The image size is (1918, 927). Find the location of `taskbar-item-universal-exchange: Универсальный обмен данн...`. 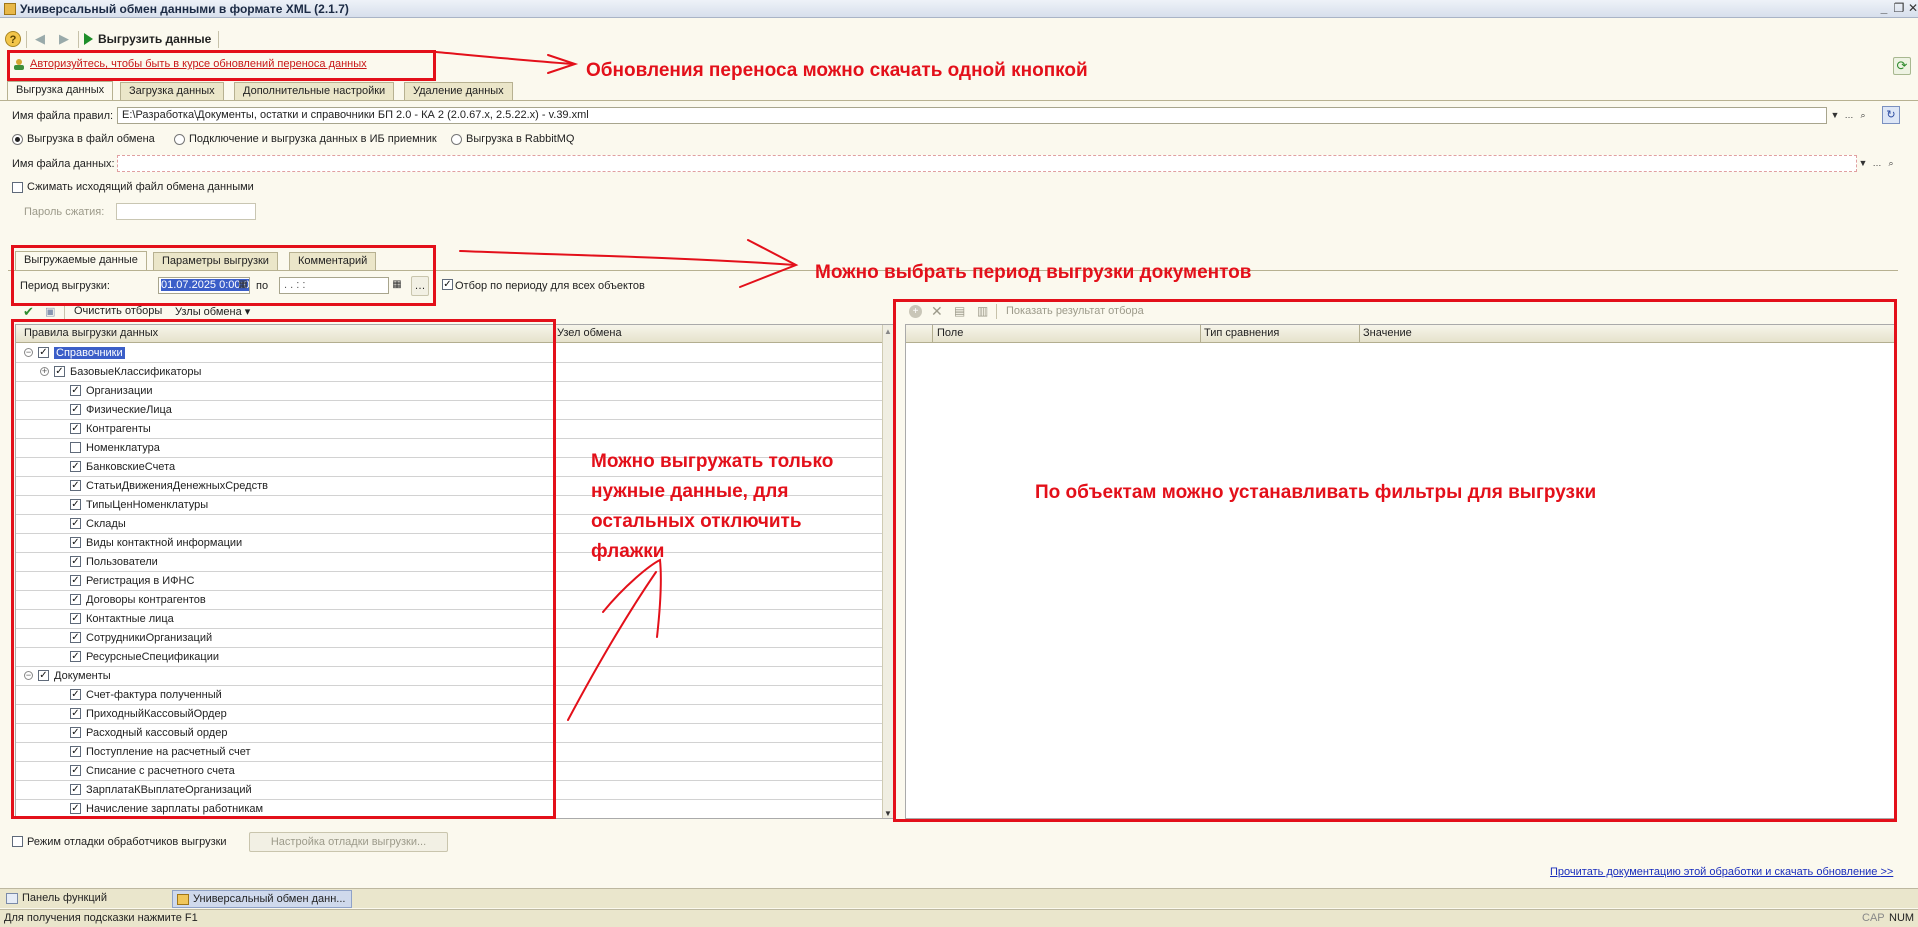

taskbar-item-universal-exchange: Универсальный обмен данн... is located at coordinates (262, 899).